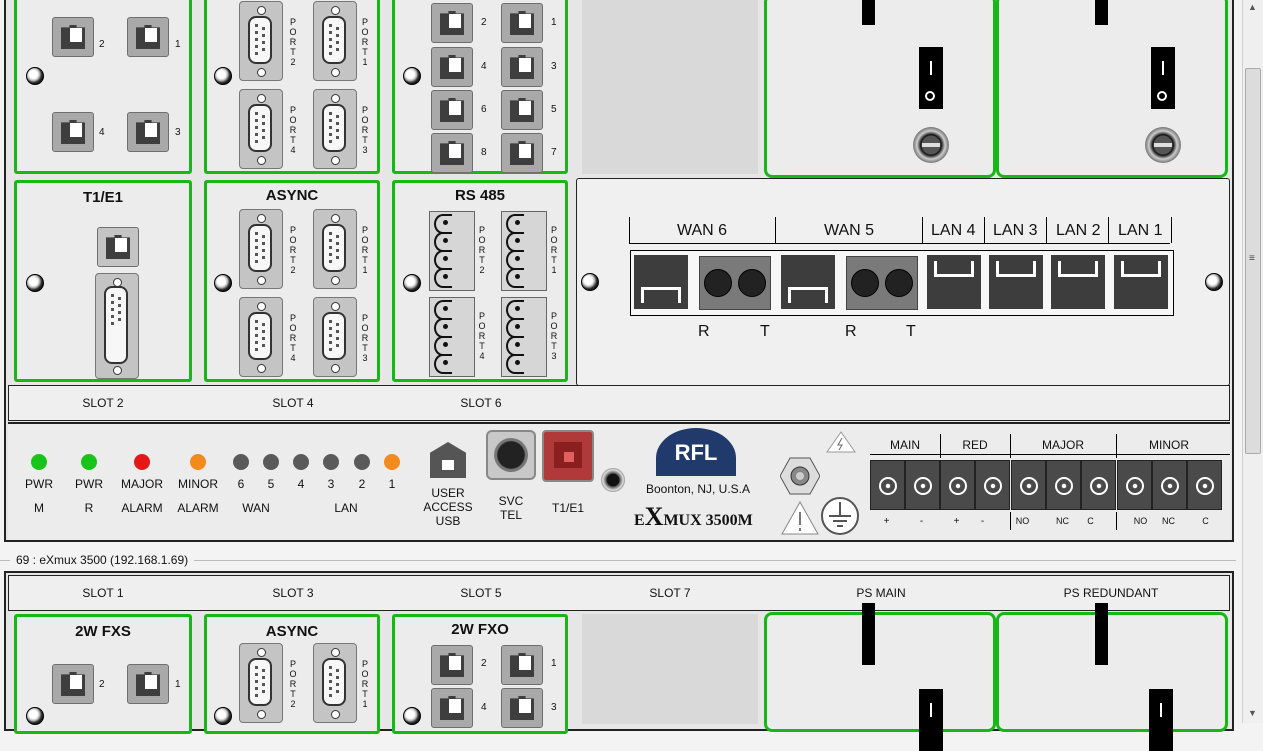  I want to click on wan6-label: WAN 6, so click(702, 230).